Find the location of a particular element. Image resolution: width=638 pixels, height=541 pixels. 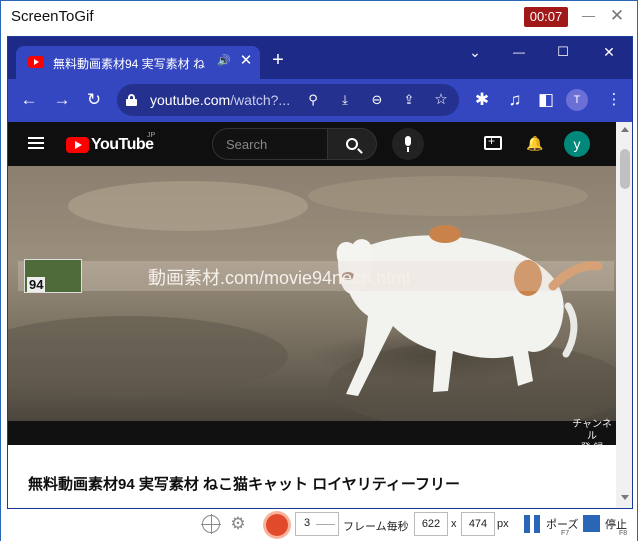

video-info: 無料動画素材94 実写素材 ねこ猫キャット ロイヤリティーフリー is located at coordinates (312, 476).